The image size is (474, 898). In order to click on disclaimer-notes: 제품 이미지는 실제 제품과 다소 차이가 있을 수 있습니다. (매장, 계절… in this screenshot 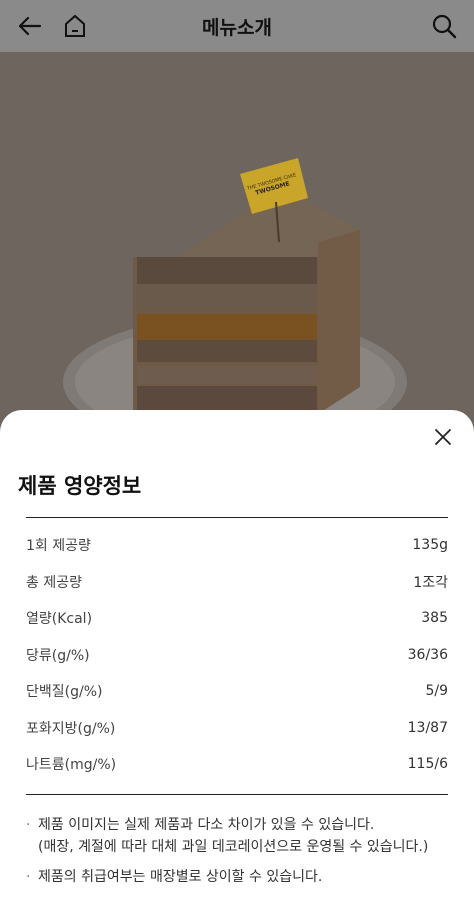, I will do `click(240, 851)`.